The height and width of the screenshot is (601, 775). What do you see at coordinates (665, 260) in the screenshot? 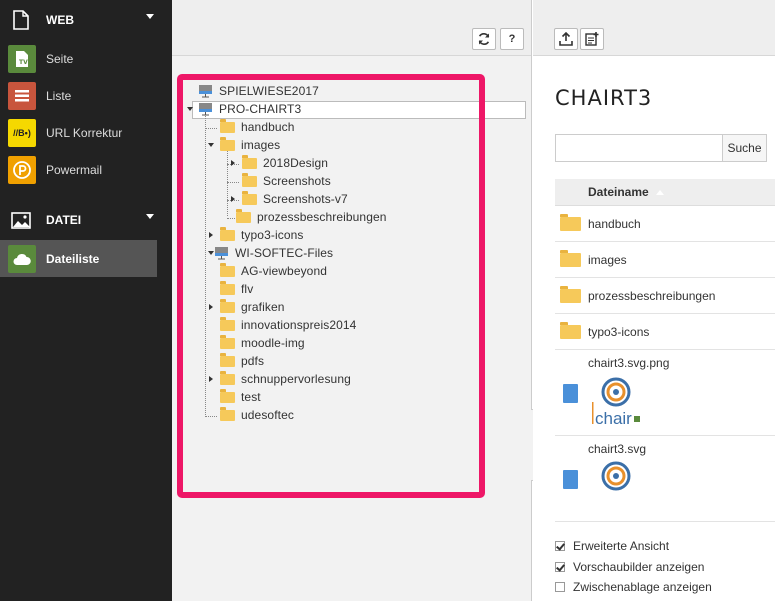
I see `folder-row: images` at bounding box center [665, 260].